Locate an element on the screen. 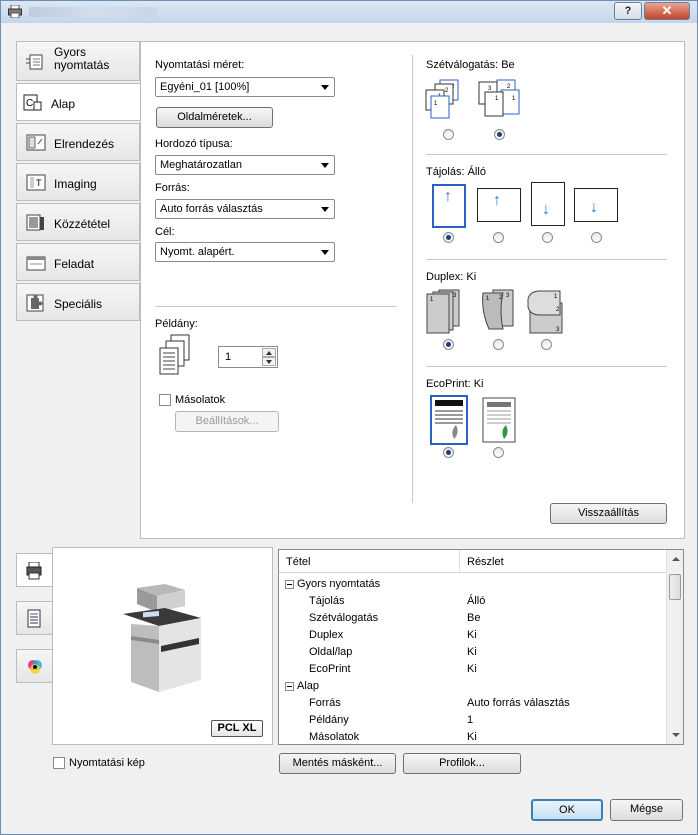 The image size is (698, 835). printer-icon is located at coordinates (15, 11).